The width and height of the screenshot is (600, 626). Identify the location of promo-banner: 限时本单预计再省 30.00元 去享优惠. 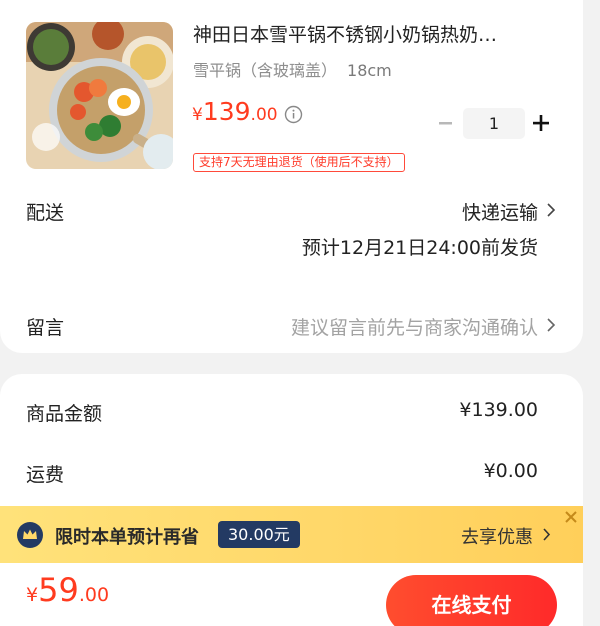
(291, 534).